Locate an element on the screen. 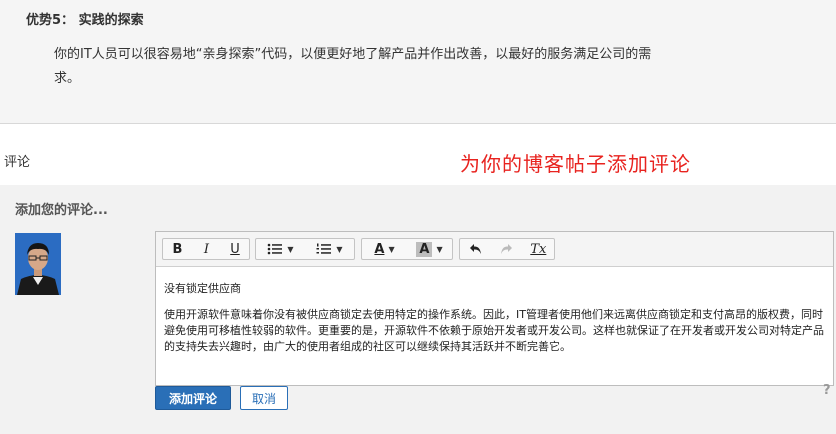  advantage-title: 优势5： 实践的探索 is located at coordinates (85, 20).